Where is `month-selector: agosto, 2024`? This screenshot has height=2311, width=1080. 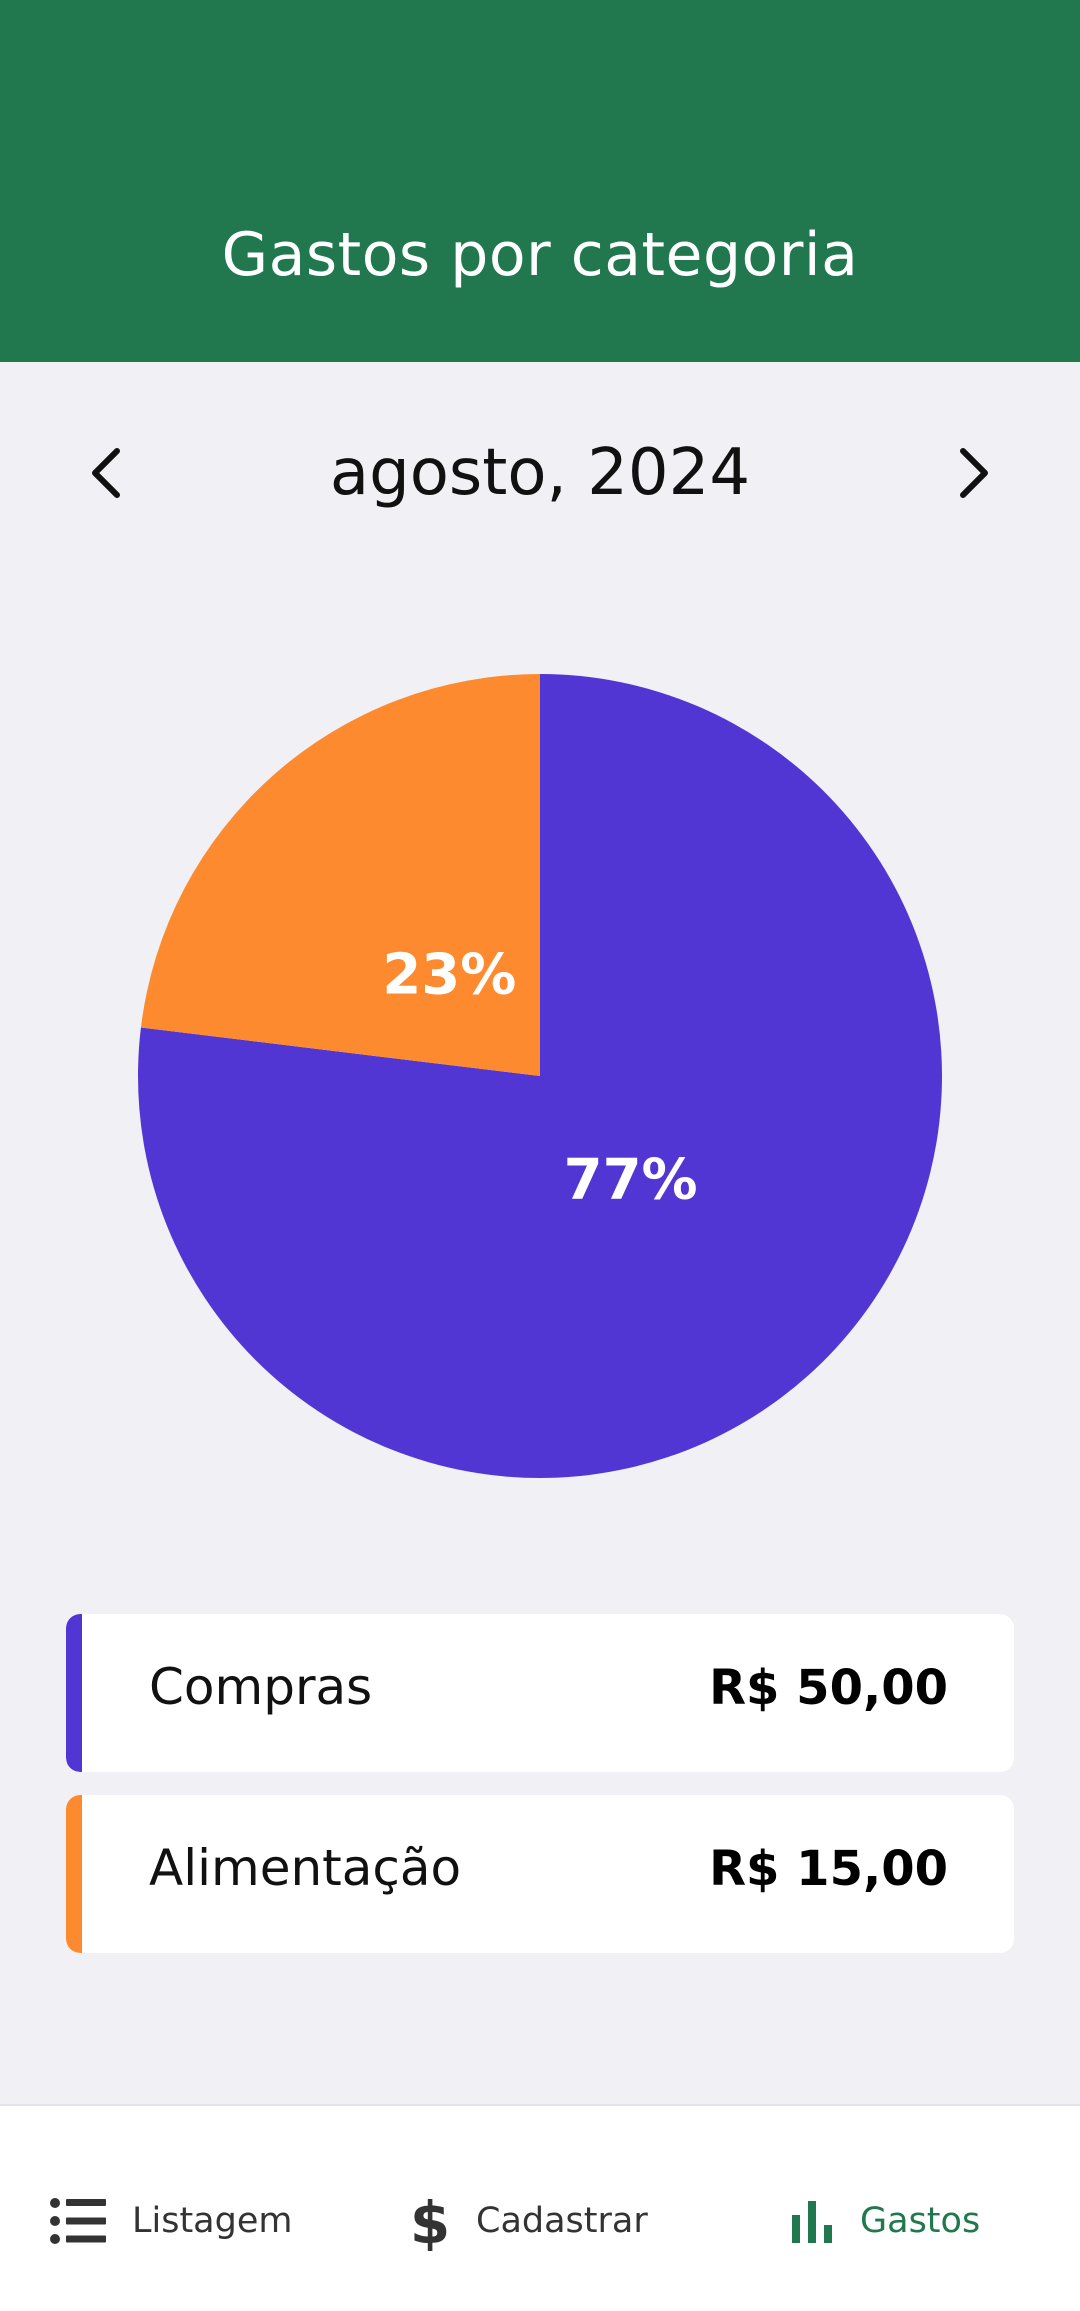
month-selector: agosto, 2024 is located at coordinates (540, 473).